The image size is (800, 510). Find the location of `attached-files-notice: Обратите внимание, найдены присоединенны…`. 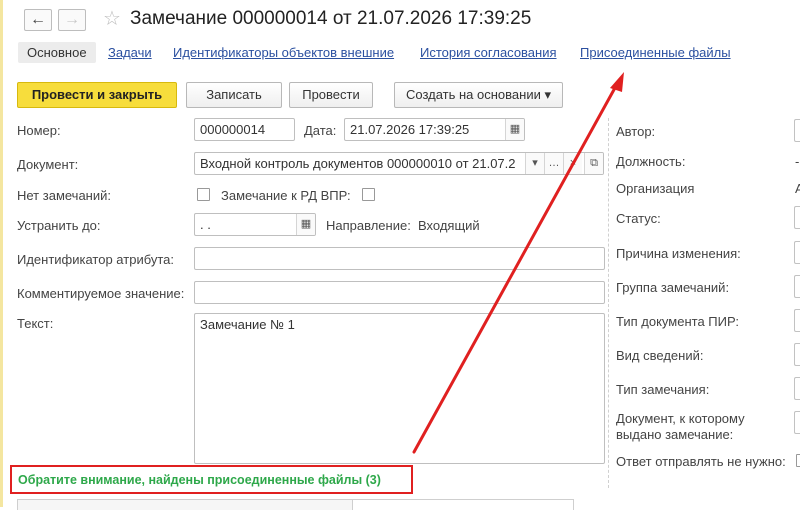

attached-files-notice: Обратите внимание, найдены присоединенны… is located at coordinates (211, 479).